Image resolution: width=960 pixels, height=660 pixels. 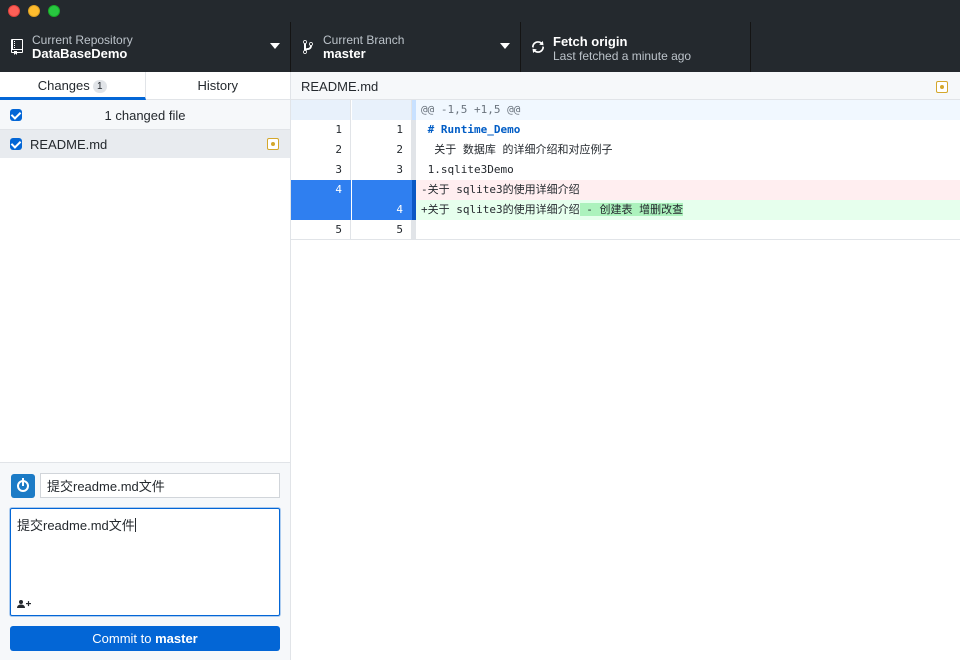 I want to click on commit-description-field: 提交readme.md文件, so click(x=145, y=562).